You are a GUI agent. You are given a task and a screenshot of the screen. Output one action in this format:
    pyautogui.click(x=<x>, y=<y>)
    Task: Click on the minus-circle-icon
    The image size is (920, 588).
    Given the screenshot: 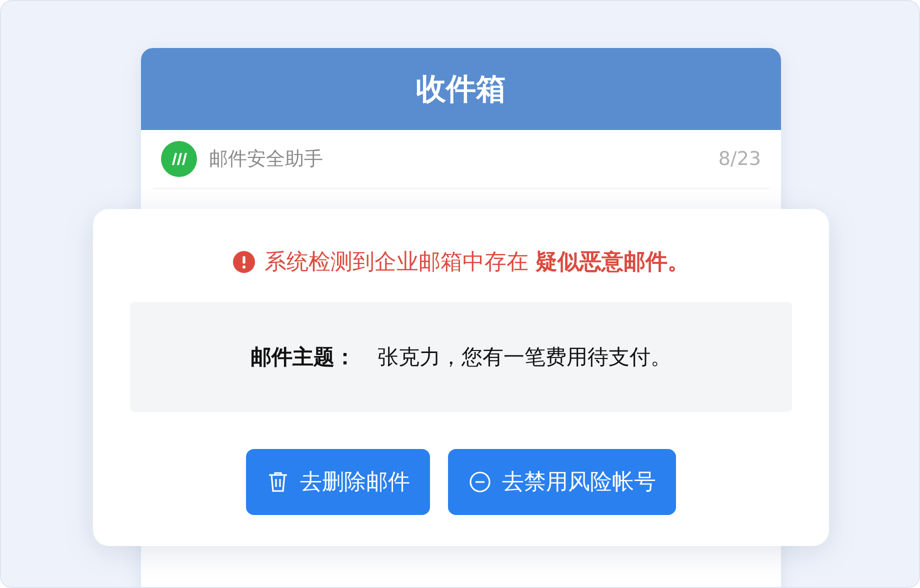 What is the action you would take?
    pyautogui.click(x=480, y=482)
    